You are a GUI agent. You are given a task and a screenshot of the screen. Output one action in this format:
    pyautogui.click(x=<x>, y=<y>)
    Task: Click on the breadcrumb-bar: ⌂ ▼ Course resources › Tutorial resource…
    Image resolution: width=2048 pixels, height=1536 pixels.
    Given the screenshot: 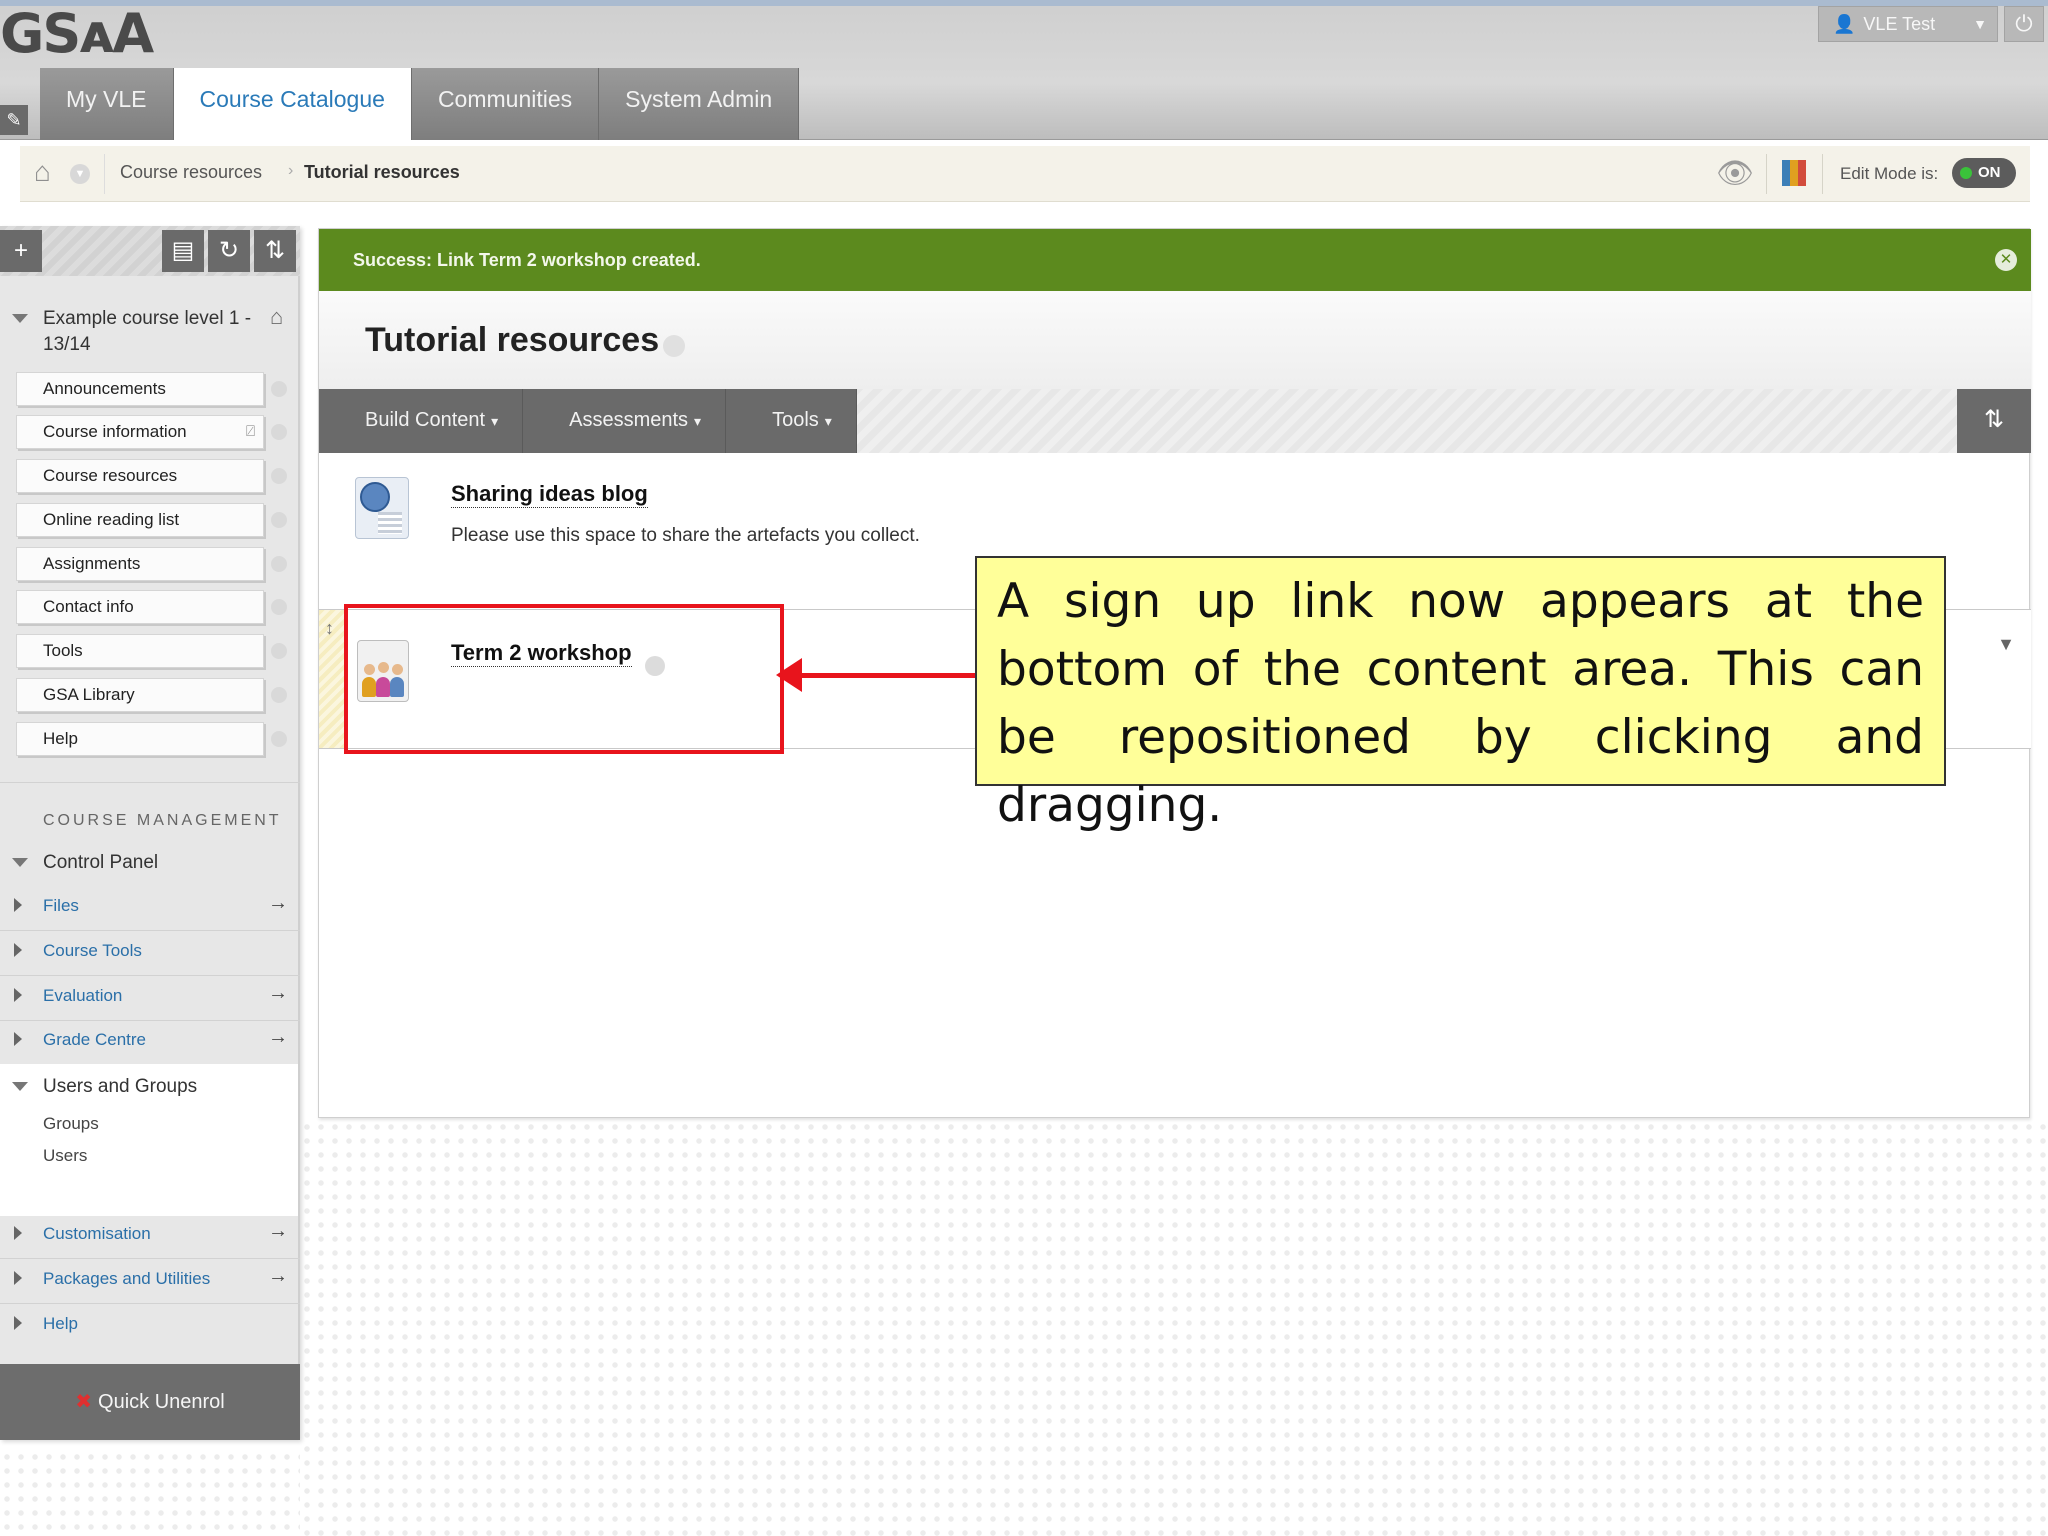 What is the action you would take?
    pyautogui.click(x=1025, y=174)
    